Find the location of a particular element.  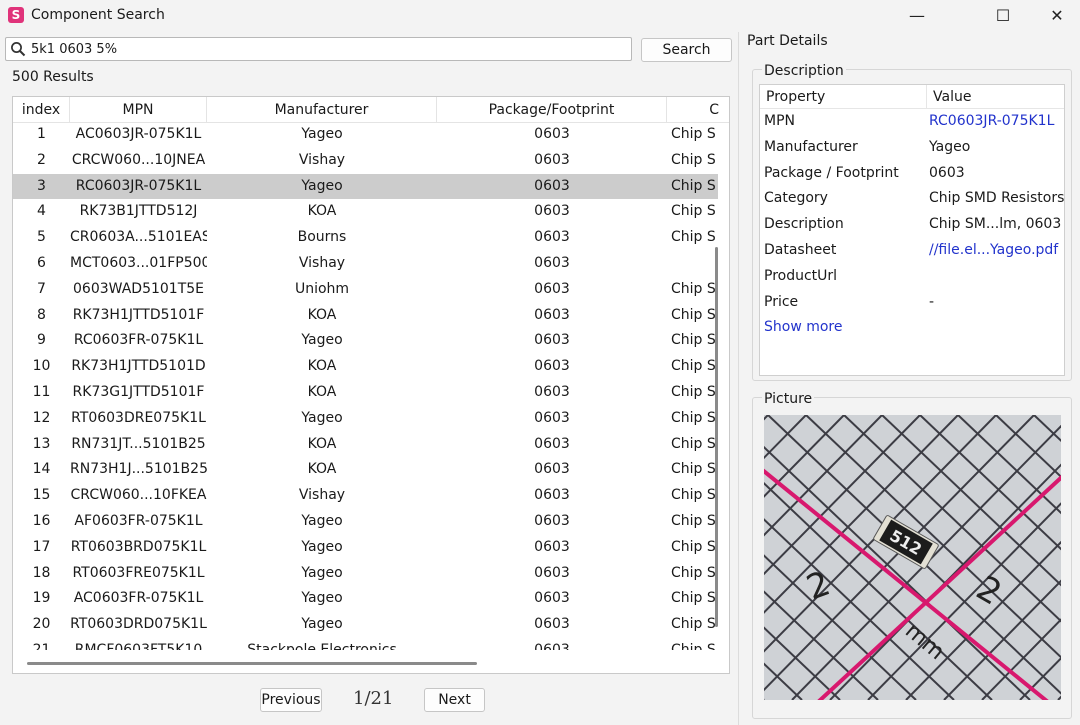

mpn-cell: 0603WAD5101T5E is located at coordinates (138, 288).